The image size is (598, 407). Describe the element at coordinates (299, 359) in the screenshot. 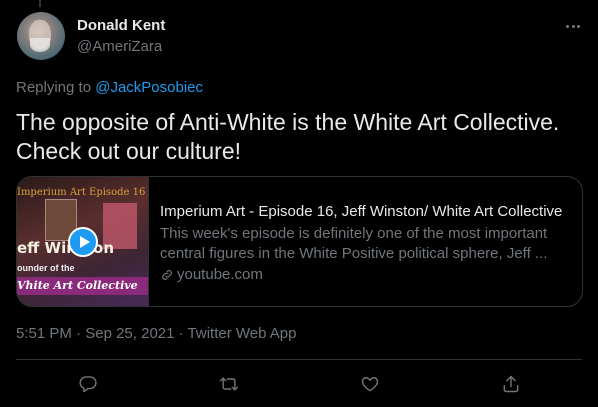

I see `action-bar-divider` at that location.